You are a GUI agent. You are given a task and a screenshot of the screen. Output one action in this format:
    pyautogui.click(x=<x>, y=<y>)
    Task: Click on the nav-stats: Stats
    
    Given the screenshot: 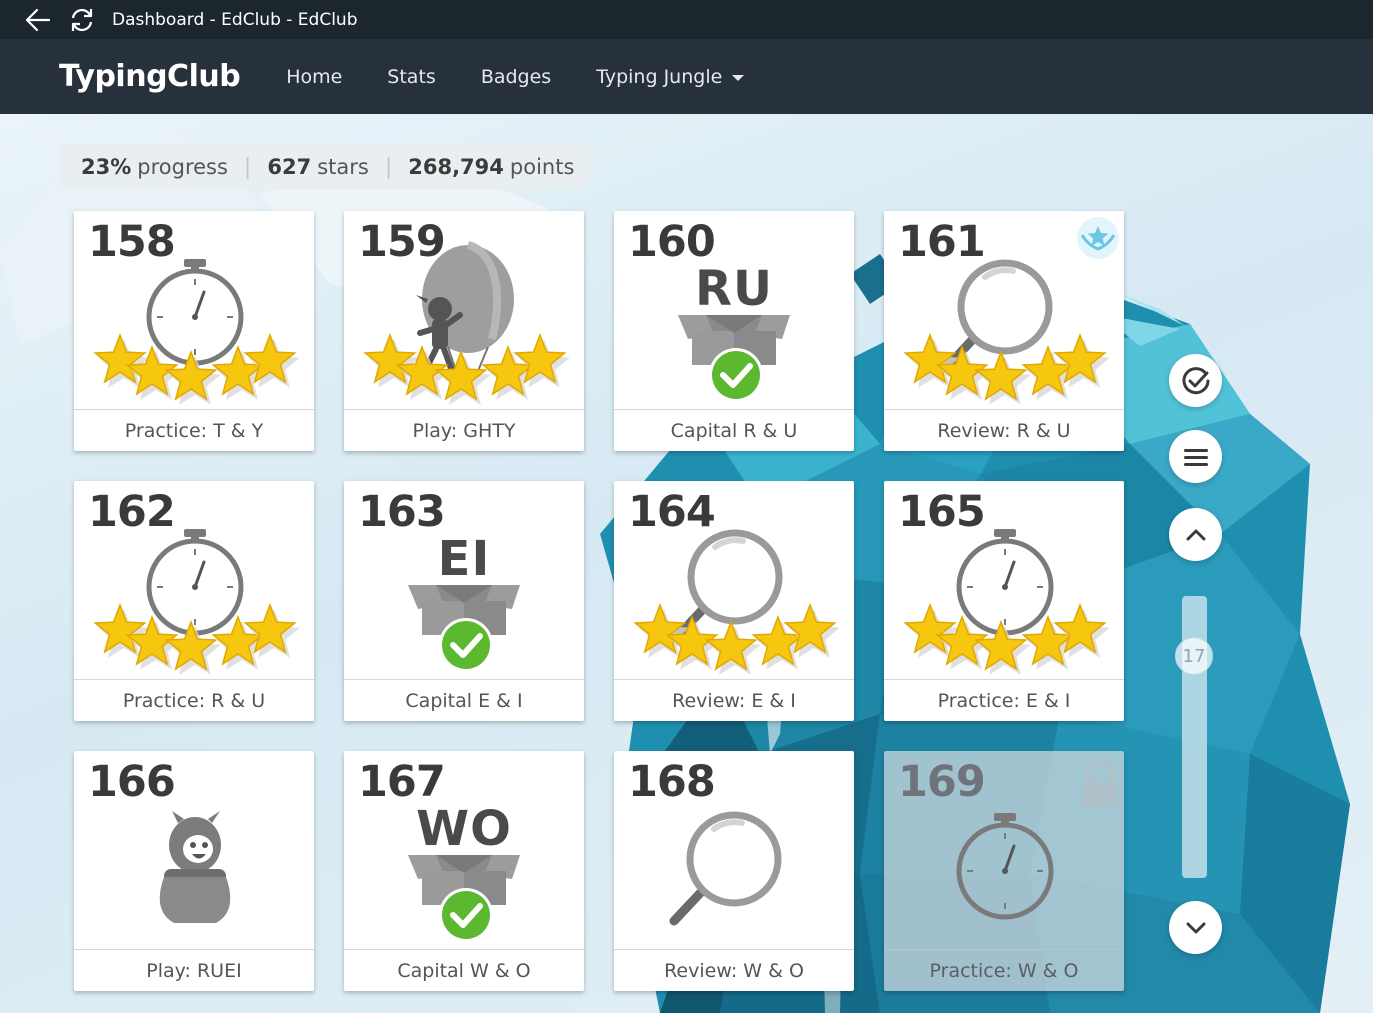 What is the action you would take?
    pyautogui.click(x=411, y=77)
    